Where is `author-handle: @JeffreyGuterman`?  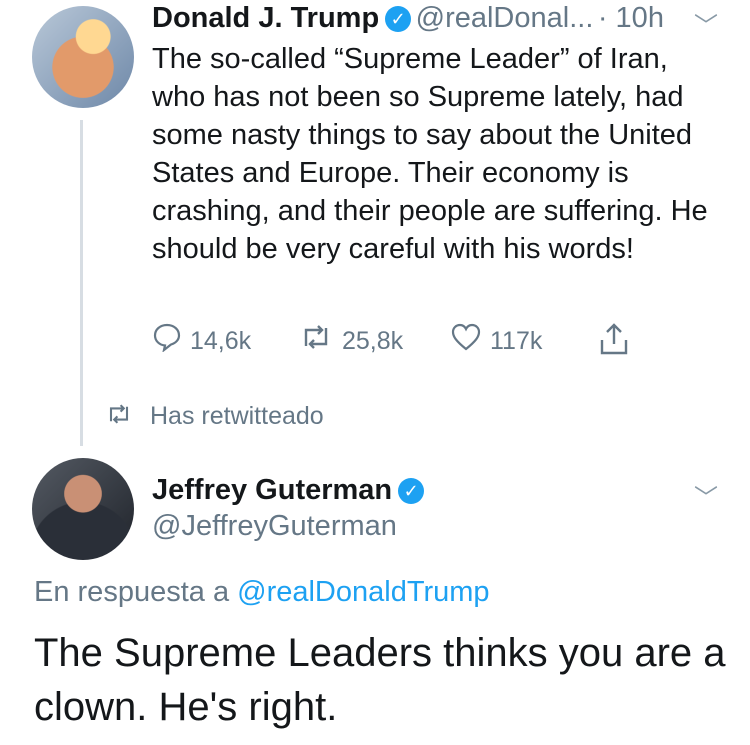 author-handle: @JeffreyGuterman is located at coordinates (274, 526).